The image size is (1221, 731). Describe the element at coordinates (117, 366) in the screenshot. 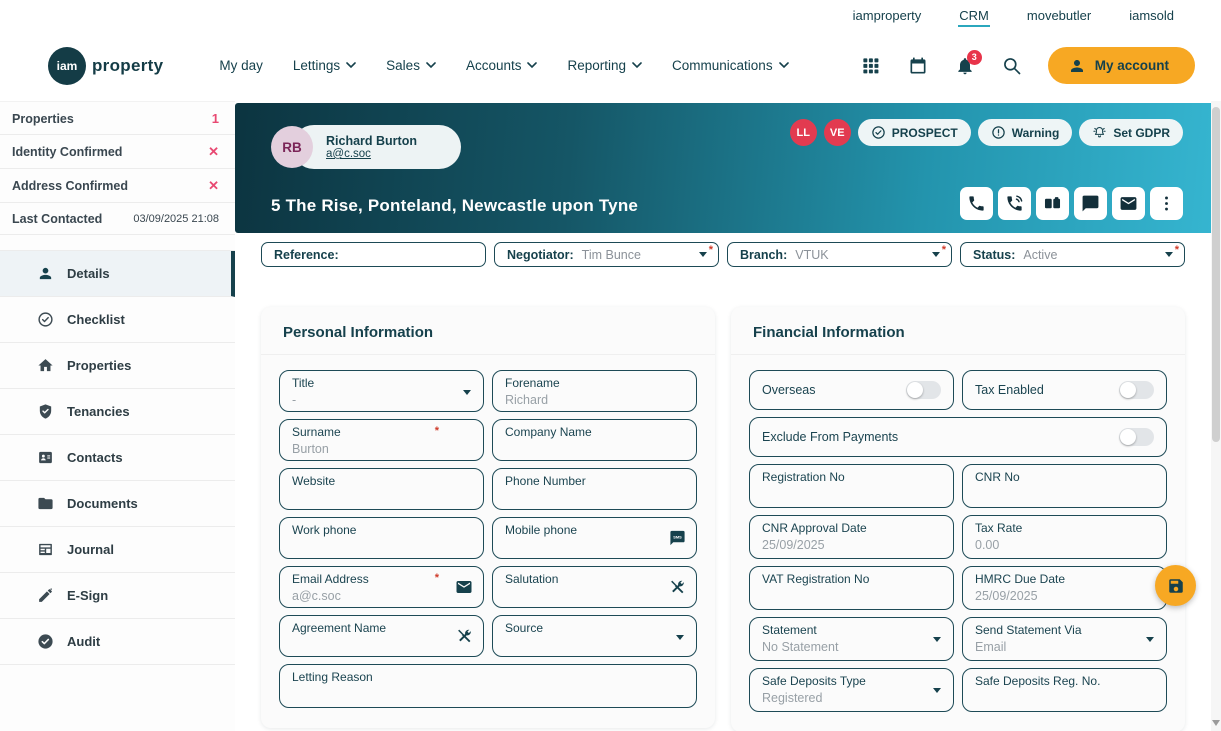

I see `sidebar-item-properties: Properties` at that location.